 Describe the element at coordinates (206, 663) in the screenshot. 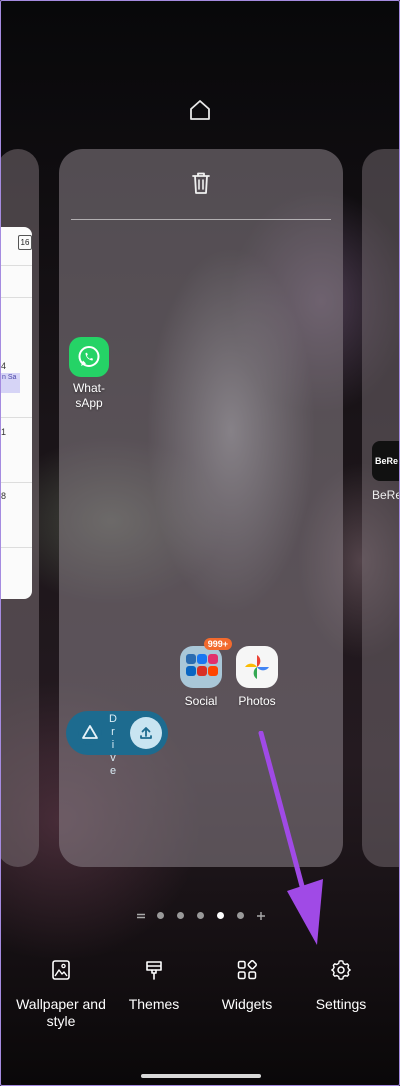

I see `social-folder-icon: 999+` at that location.